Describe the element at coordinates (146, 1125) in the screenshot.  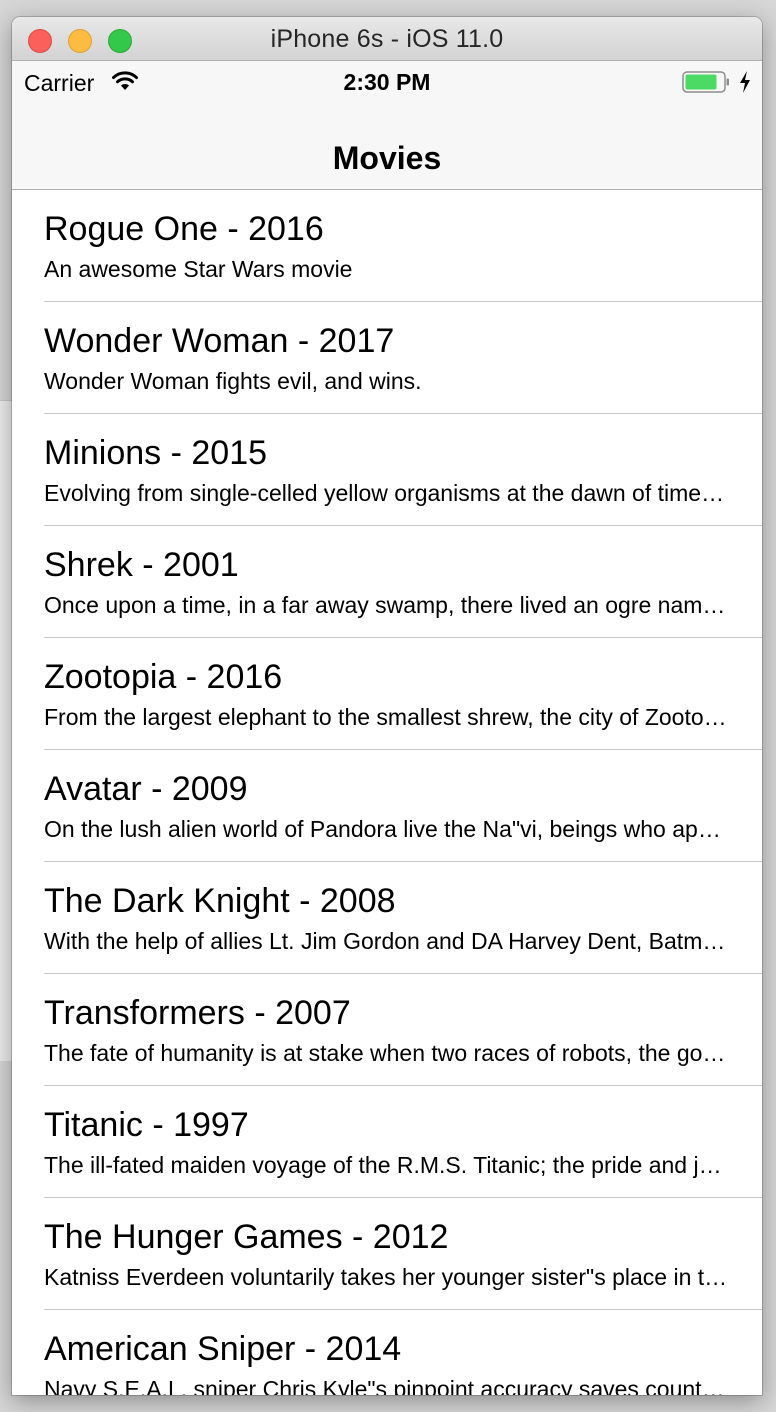
I see `movie-title: Titanic - 1997` at that location.